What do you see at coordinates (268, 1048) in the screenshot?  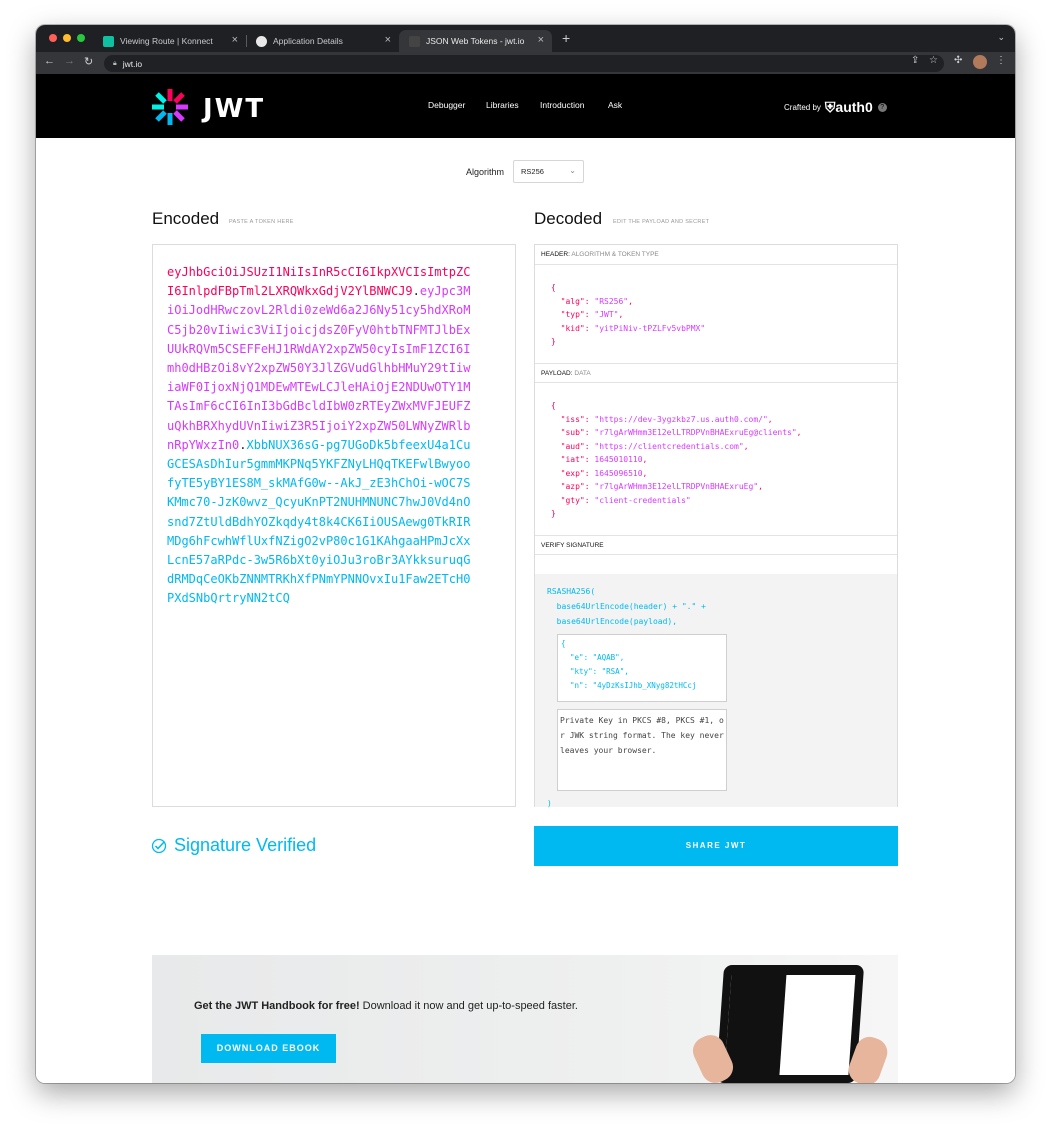 I see `download-ebook-button: DOWNLOAD EBOOK` at bounding box center [268, 1048].